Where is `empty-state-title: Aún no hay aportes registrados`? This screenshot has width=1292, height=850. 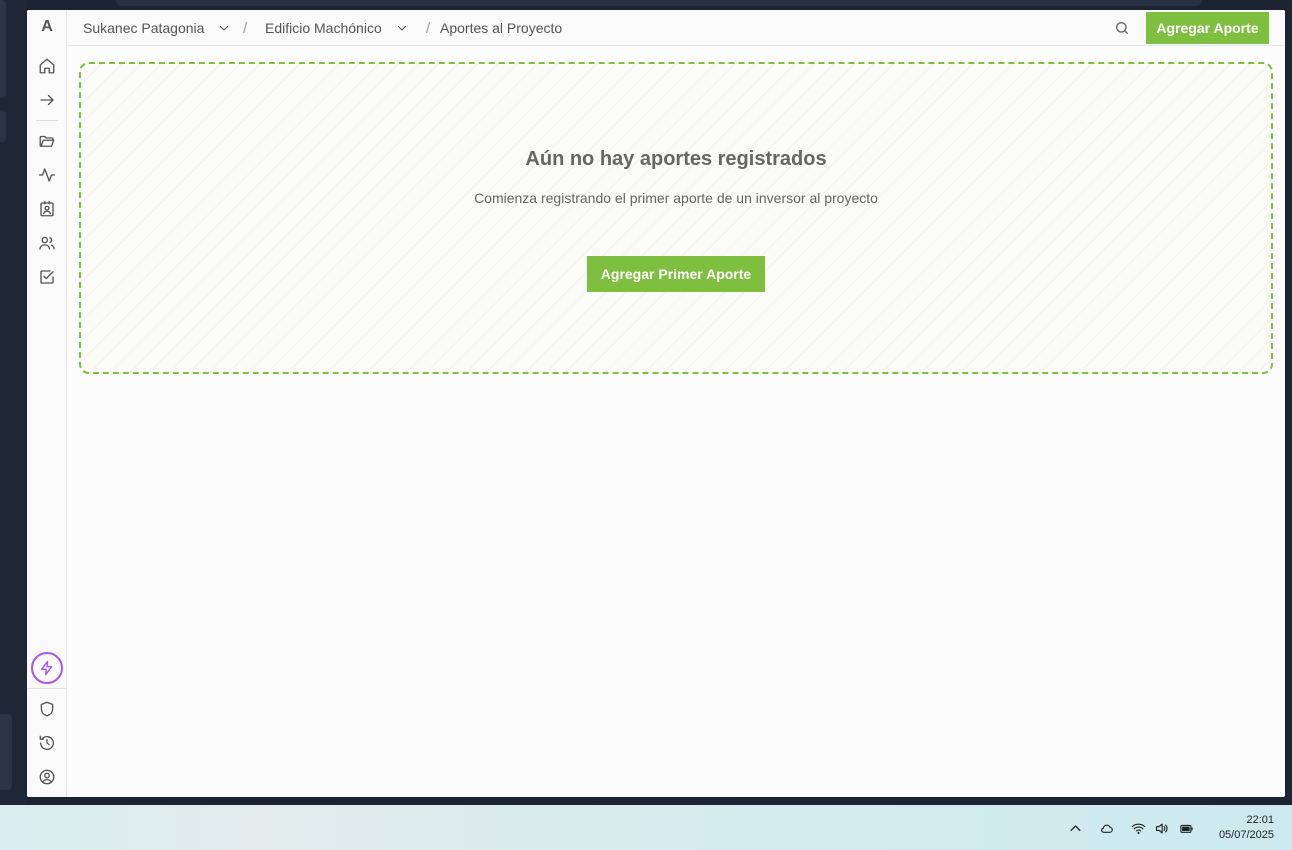
empty-state-title: Aún no hay aportes registrados is located at coordinates (676, 159).